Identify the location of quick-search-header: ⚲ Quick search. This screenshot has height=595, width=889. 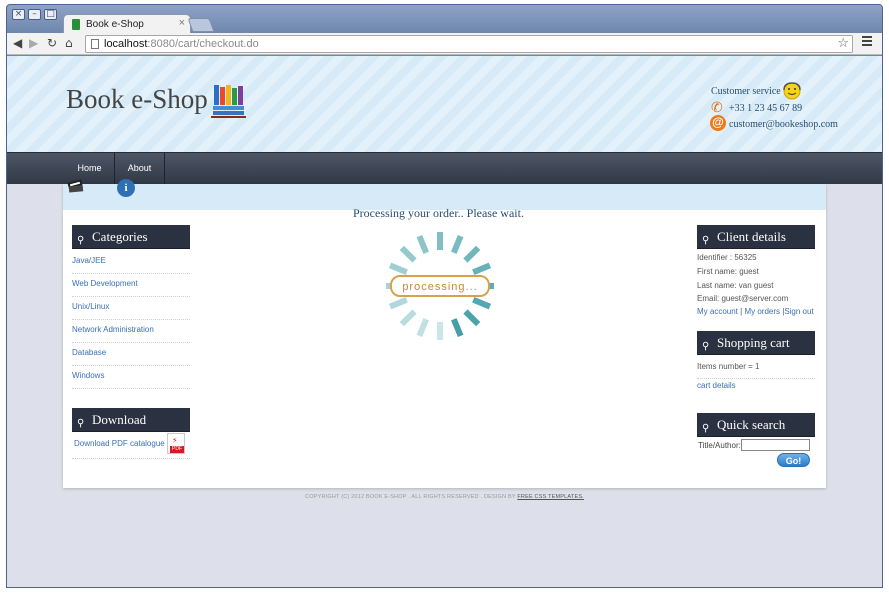
(756, 425).